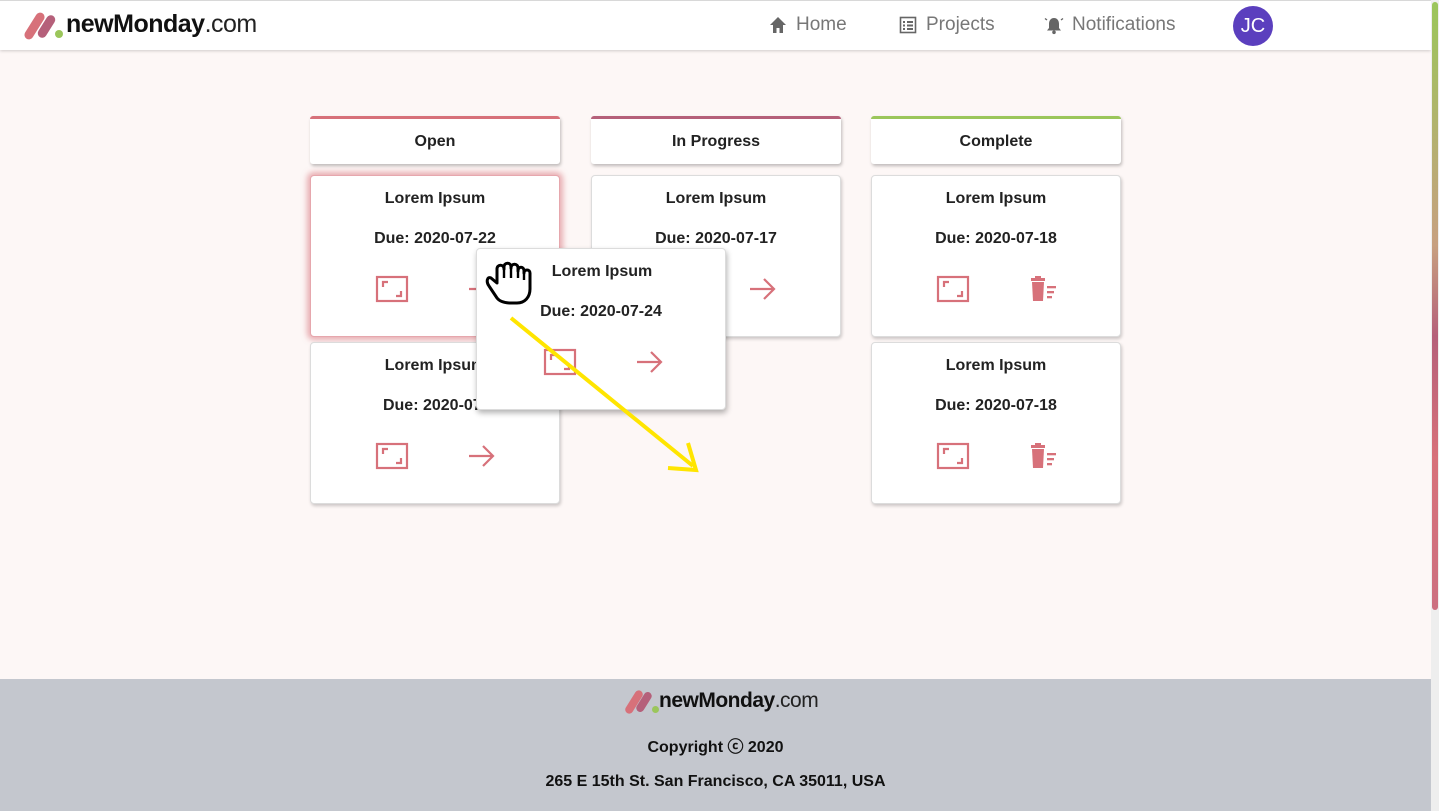 This screenshot has height=811, width=1439. Describe the element at coordinates (716, 140) in the screenshot. I see `column-header-in-progress: In Progress` at that location.